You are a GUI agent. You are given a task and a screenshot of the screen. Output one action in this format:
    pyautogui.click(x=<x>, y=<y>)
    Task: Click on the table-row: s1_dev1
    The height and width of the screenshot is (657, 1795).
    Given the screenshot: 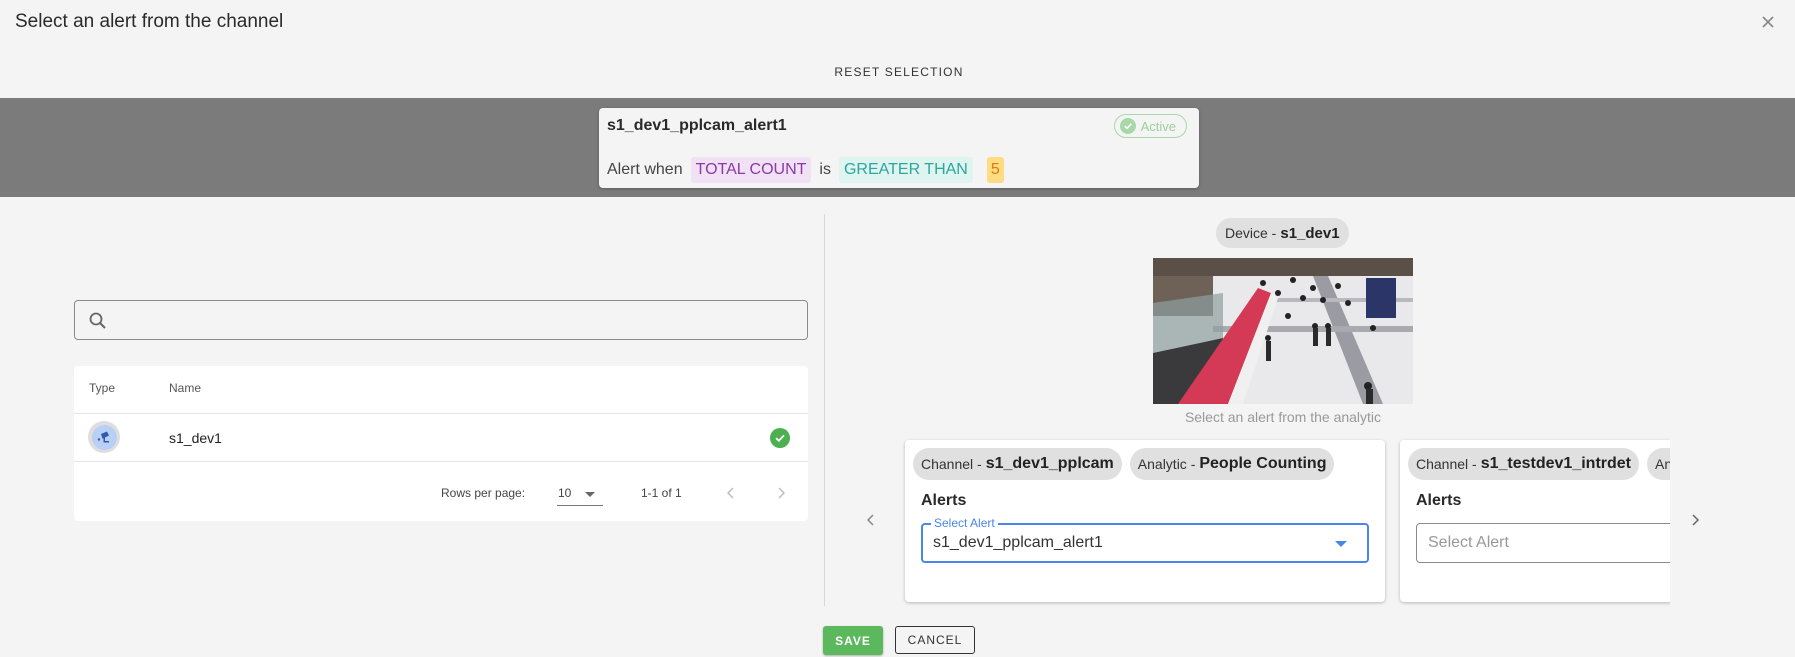 What is the action you would take?
    pyautogui.click(x=441, y=437)
    